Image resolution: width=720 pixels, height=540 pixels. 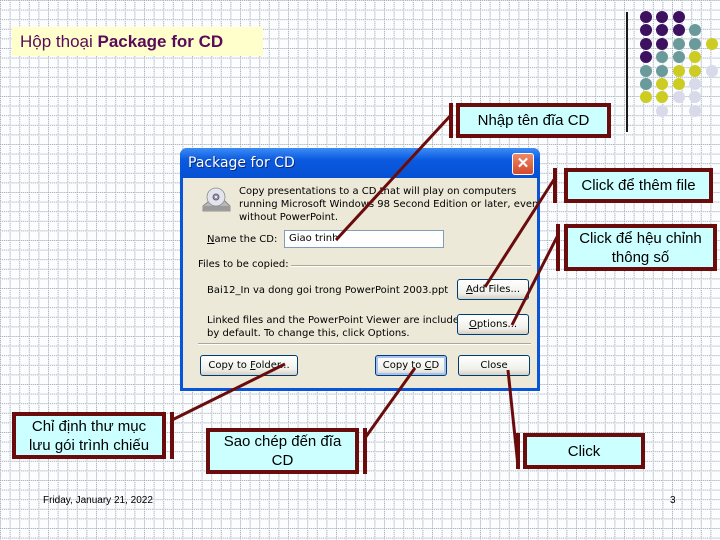 What do you see at coordinates (390, 403) in the screenshot?
I see `callout-line-copy-cd` at bounding box center [390, 403].